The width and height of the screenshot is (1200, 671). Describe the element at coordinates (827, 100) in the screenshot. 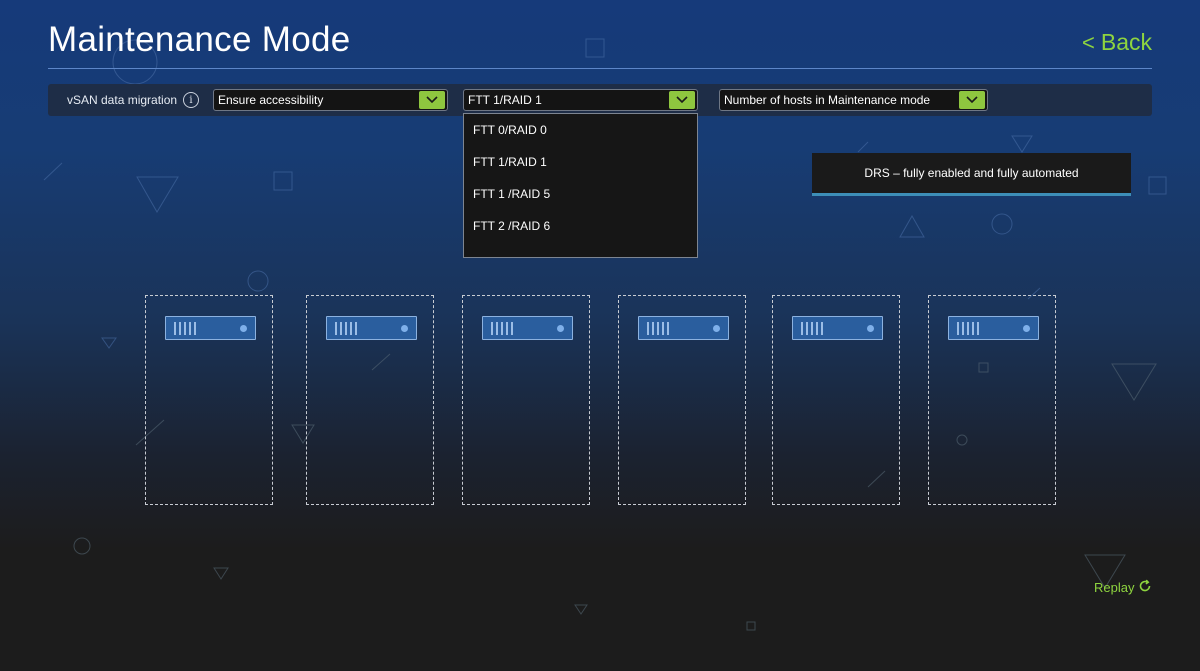

I see `hosts-select-value: Number of hosts in Maintenance mode` at that location.